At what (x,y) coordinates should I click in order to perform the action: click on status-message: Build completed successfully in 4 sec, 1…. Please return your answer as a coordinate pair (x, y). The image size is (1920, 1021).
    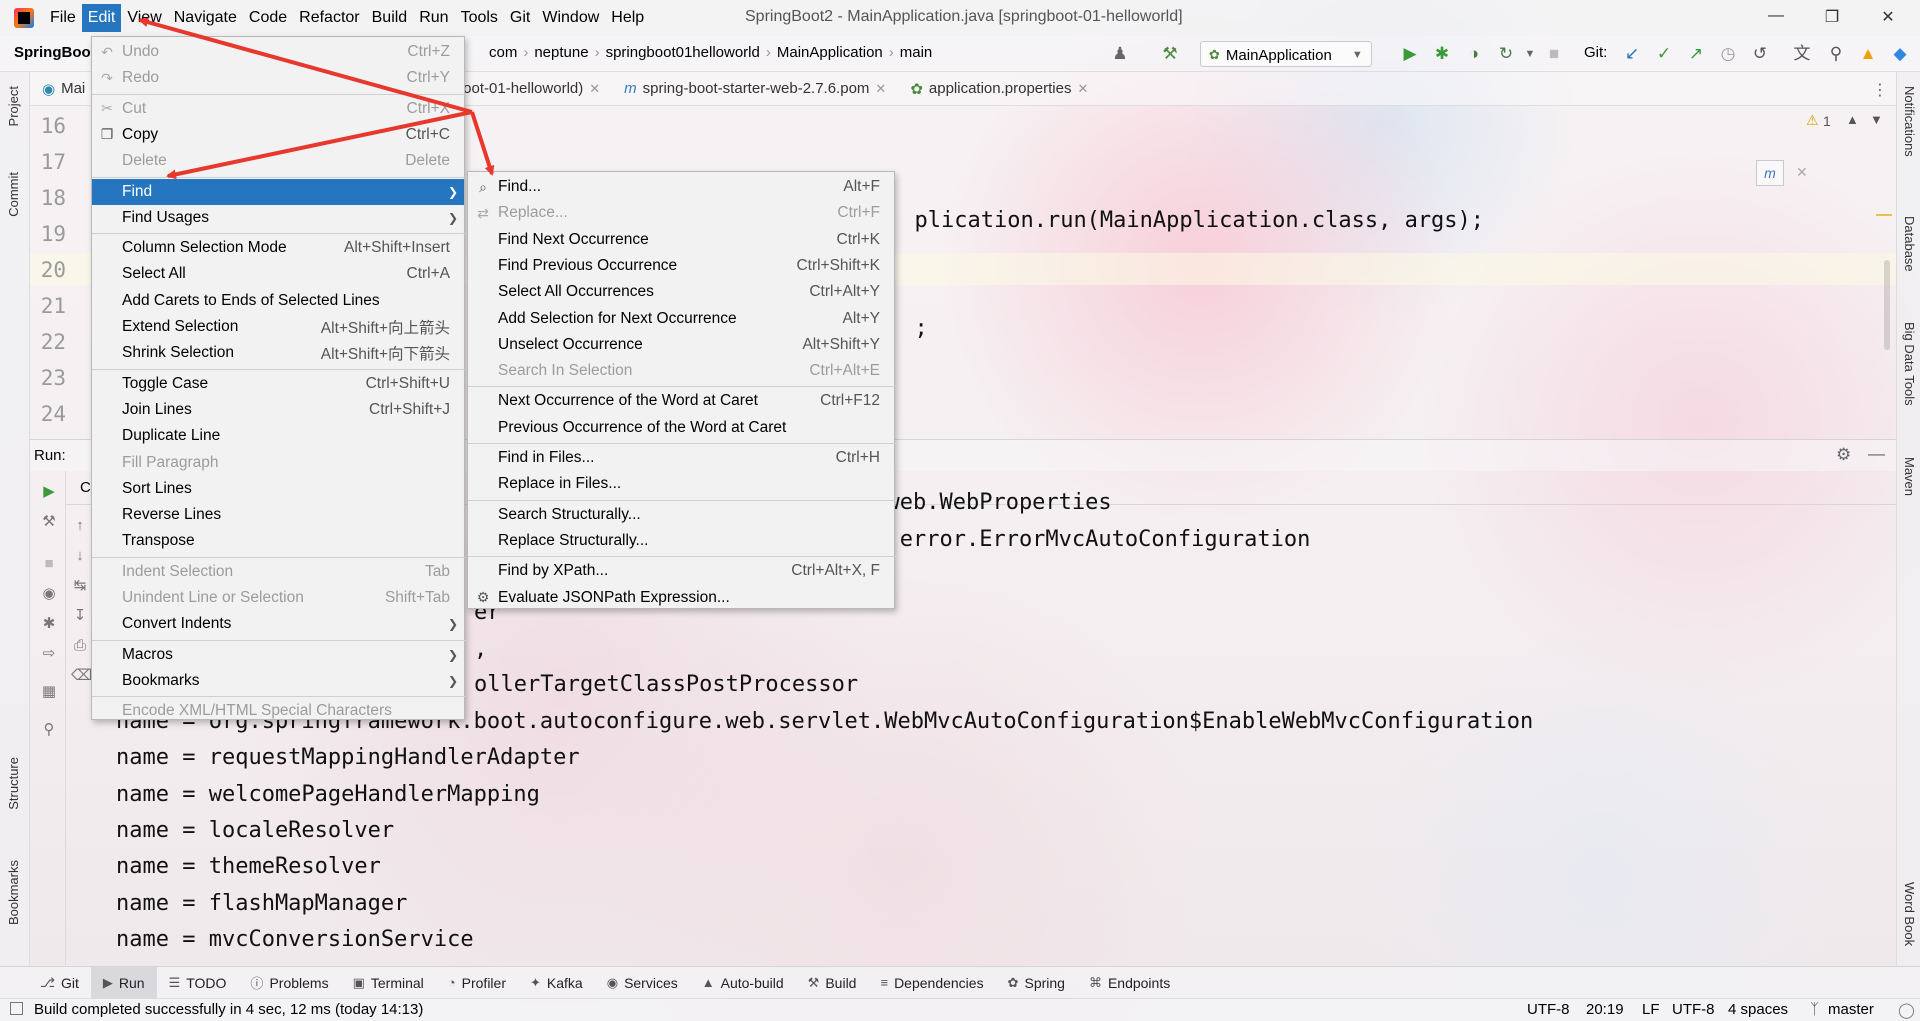
    Looking at the image, I should click on (228, 1009).